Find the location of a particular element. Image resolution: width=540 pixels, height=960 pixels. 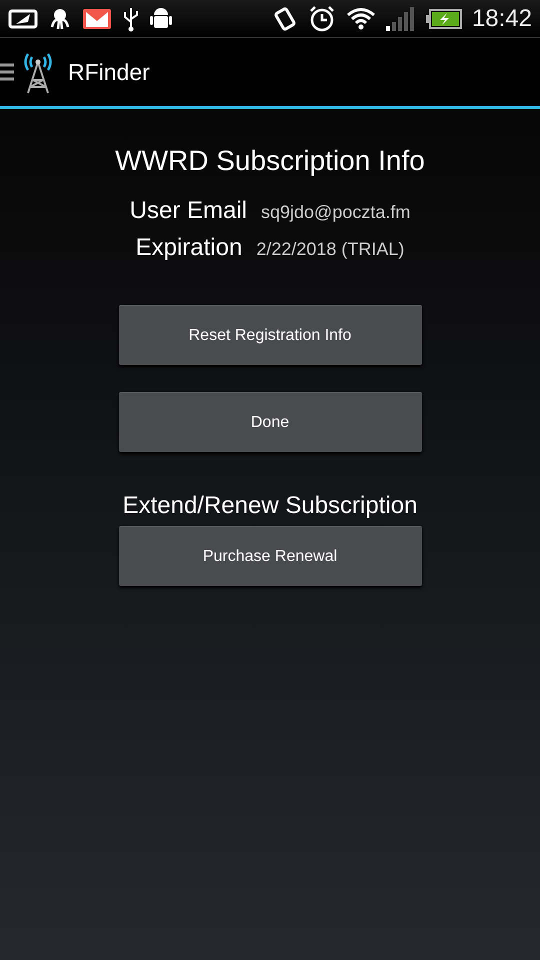

battery-saver-icon is located at coordinates (23, 19).